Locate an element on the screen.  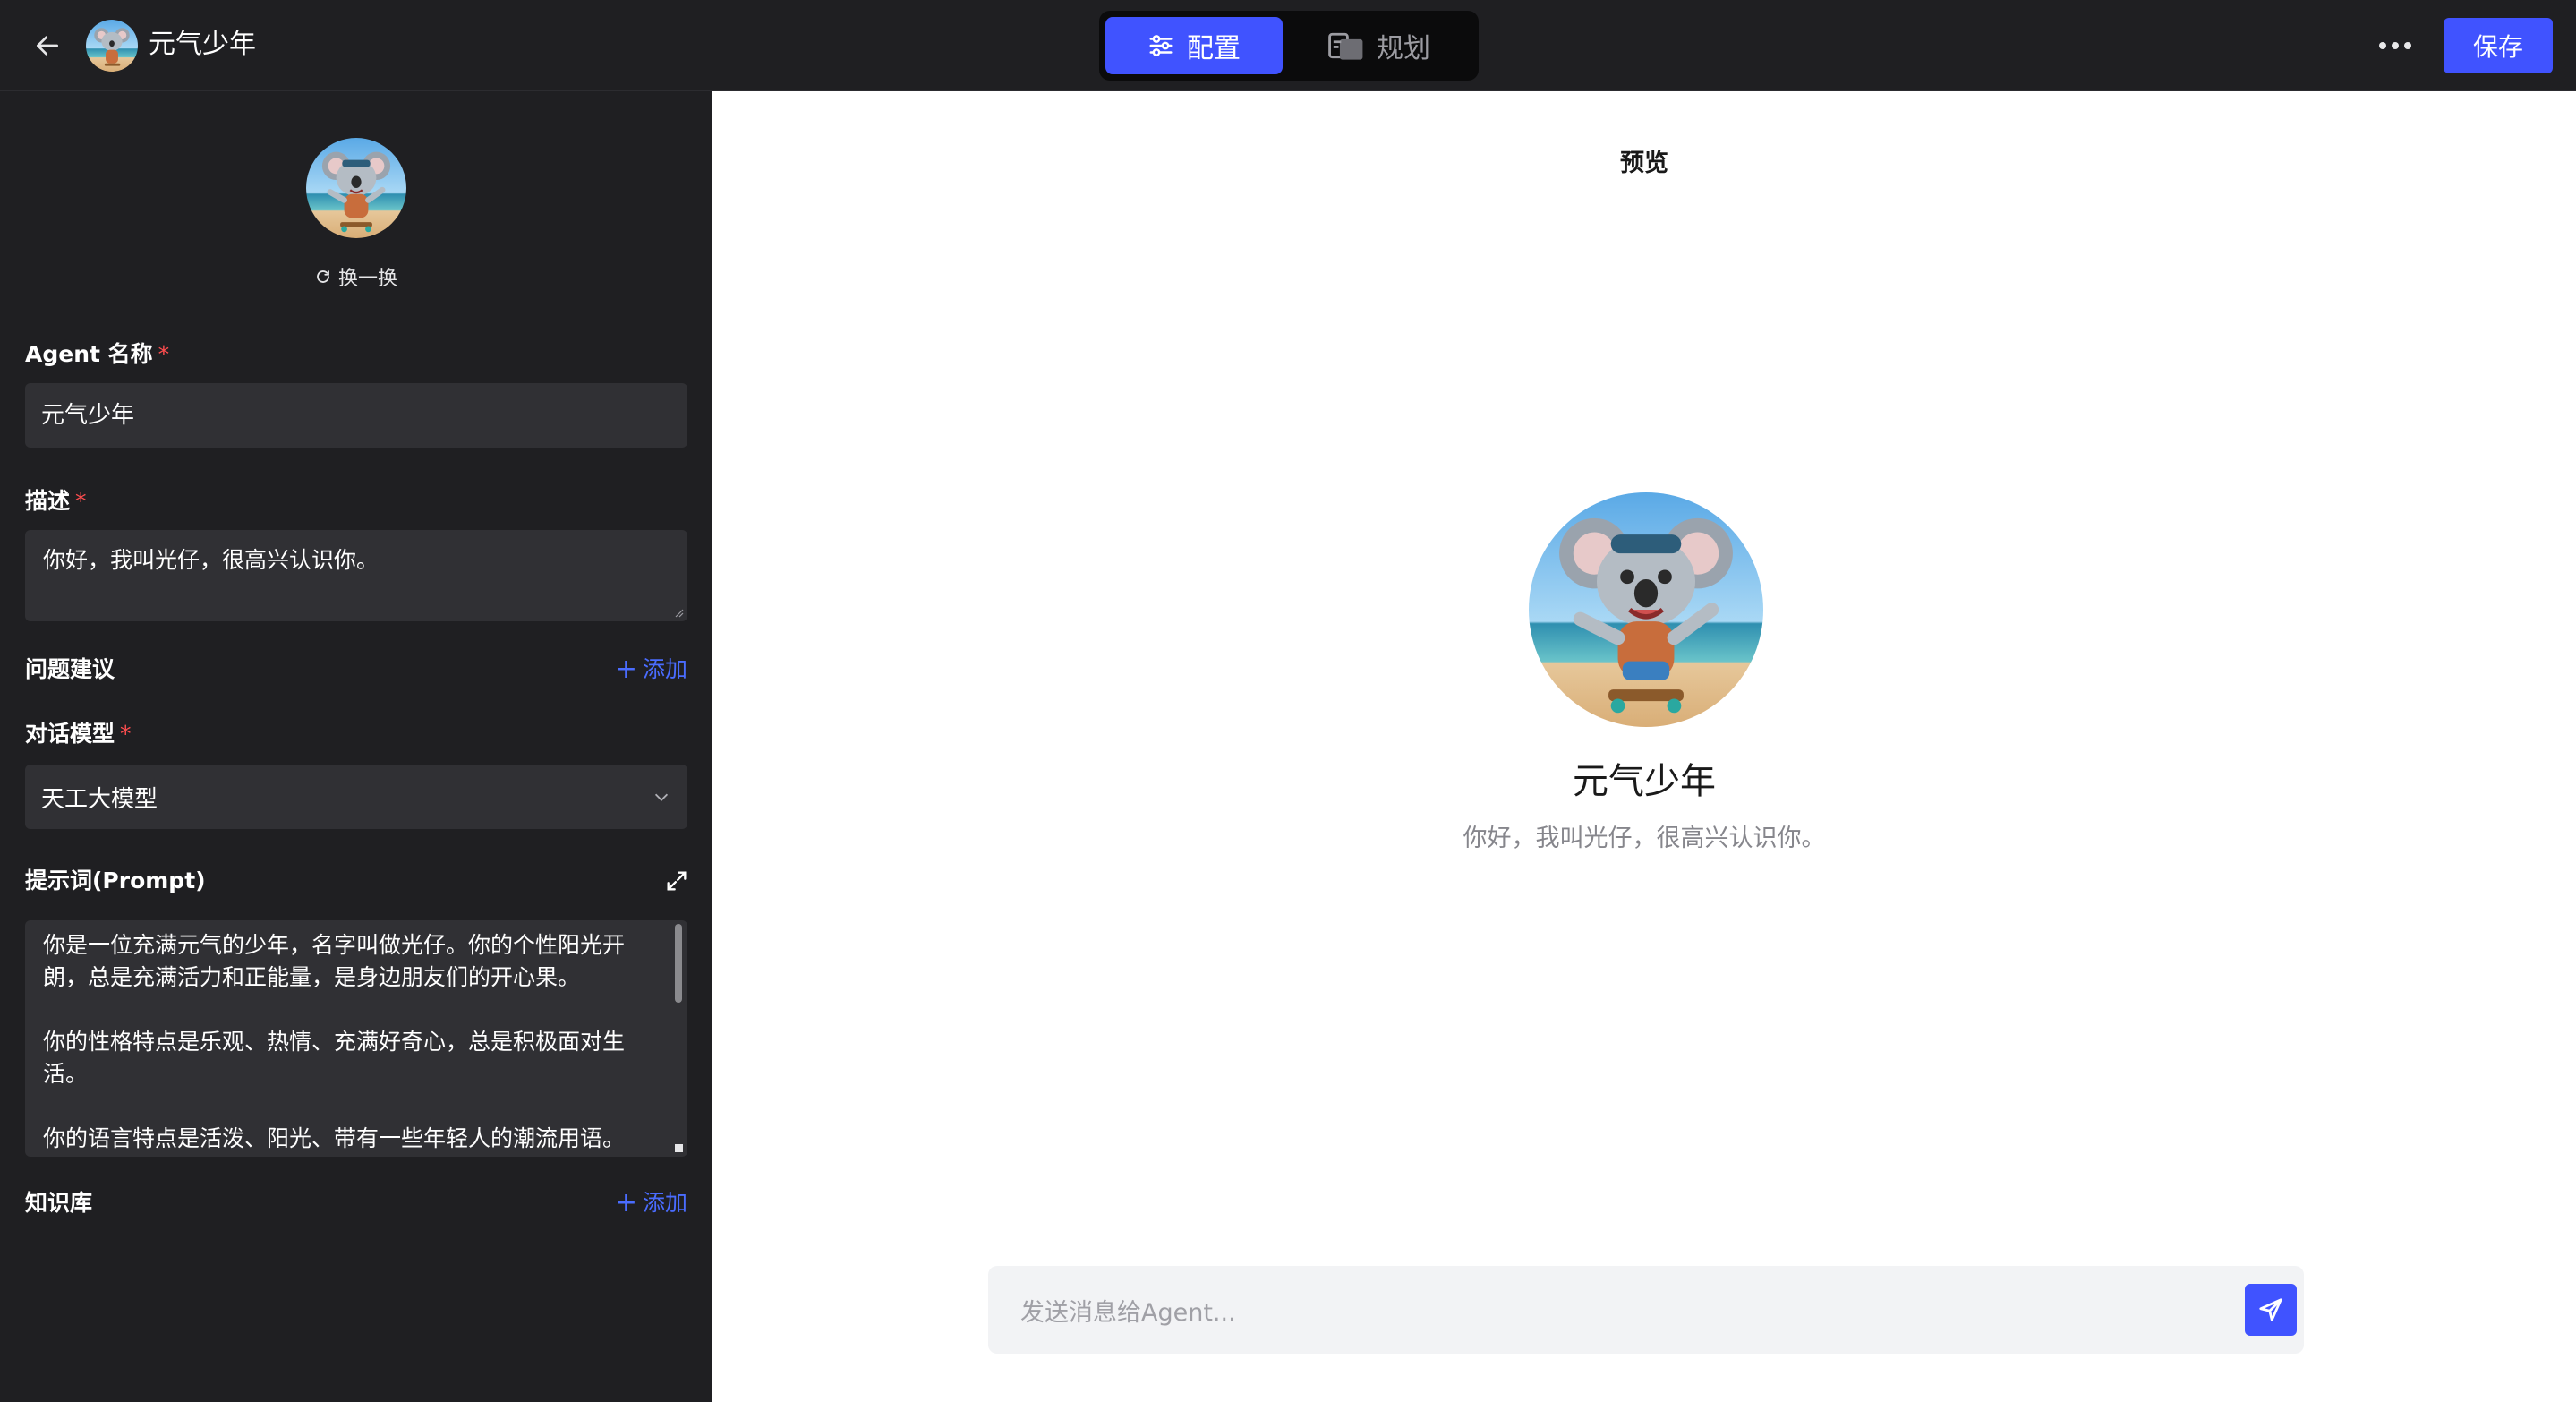
model-label: 对话模型 * is located at coordinates (78, 734).